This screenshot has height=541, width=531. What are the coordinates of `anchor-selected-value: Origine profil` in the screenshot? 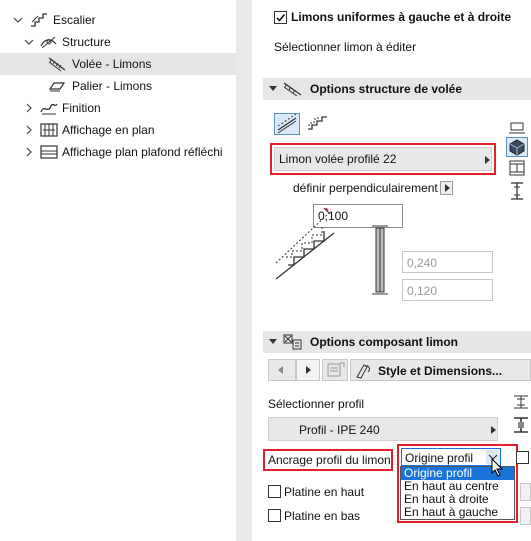 It's located at (439, 458).